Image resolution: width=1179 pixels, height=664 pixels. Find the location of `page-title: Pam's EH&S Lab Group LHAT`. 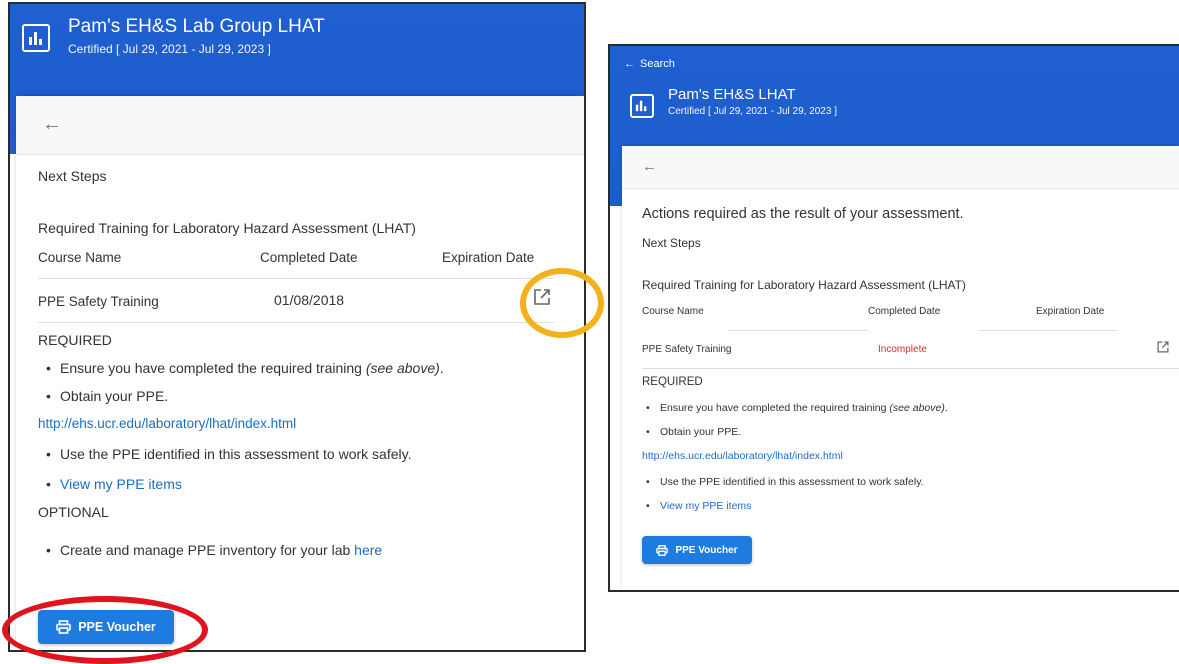

page-title: Pam's EH&S Lab Group LHAT is located at coordinates (196, 26).